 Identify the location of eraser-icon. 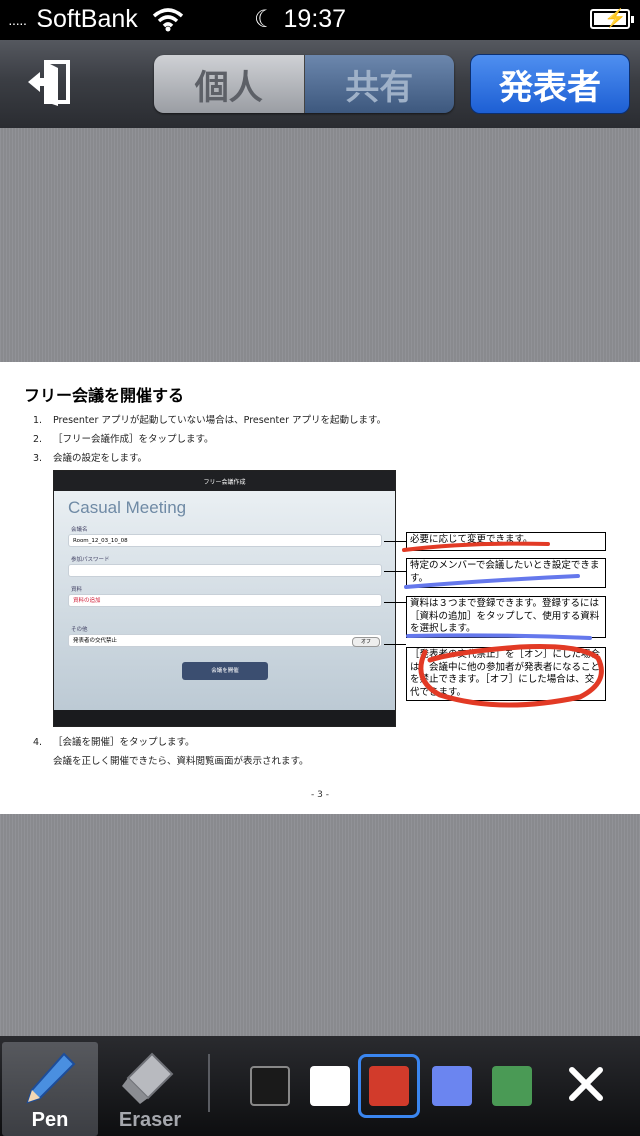
(148, 1078).